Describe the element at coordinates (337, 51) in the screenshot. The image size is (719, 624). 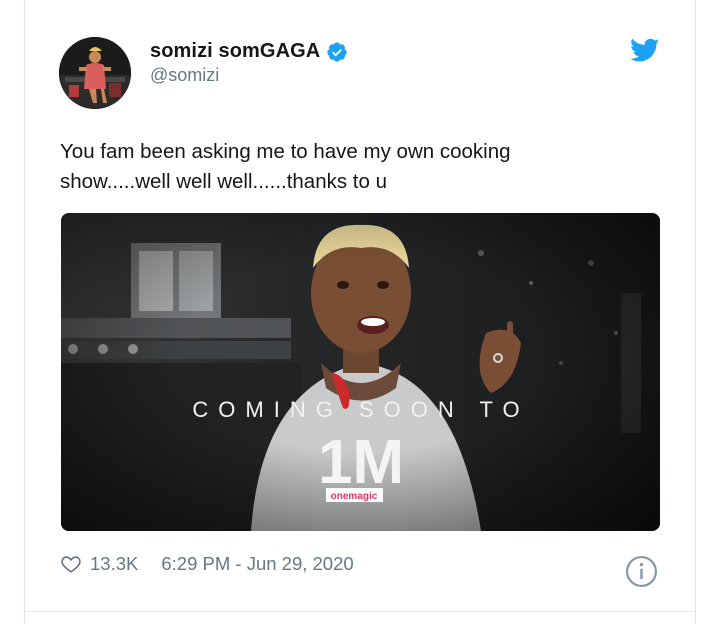
I see `verified-badge-icon` at that location.